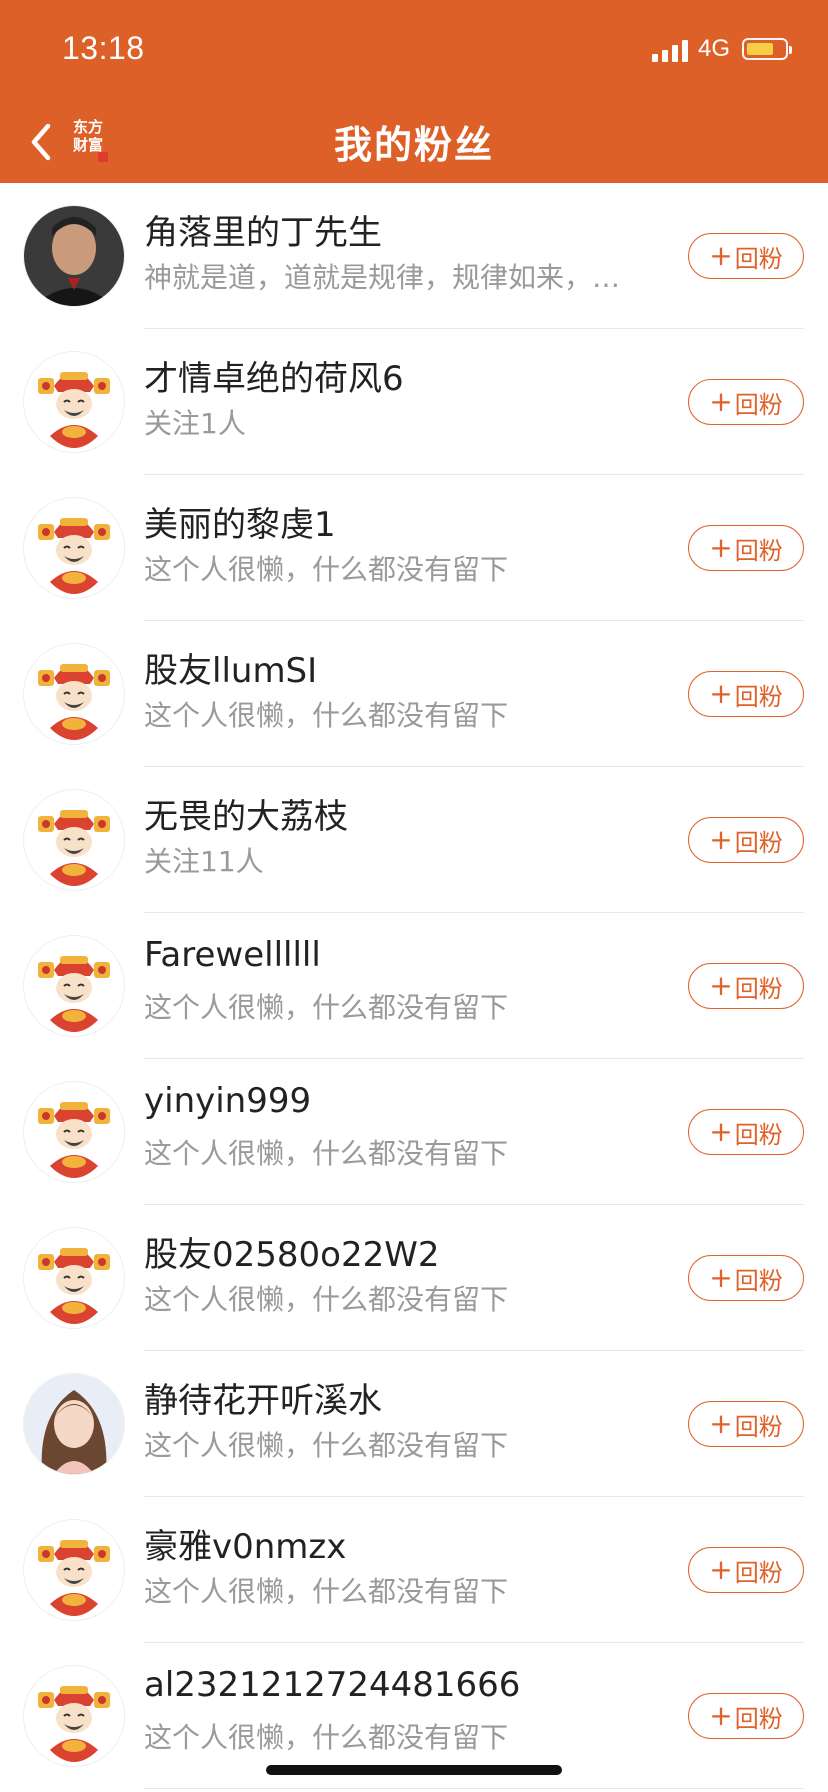 The image size is (828, 1792). I want to click on fan-name: 角落里的丁先生, so click(263, 229).